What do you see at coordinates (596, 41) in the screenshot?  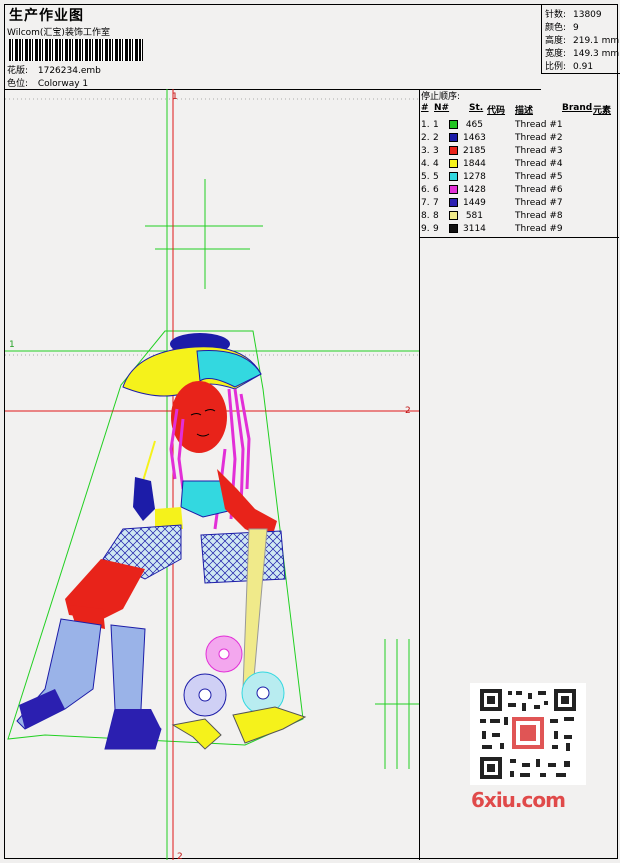 I see `stat-value: 219.1 mm` at bounding box center [596, 41].